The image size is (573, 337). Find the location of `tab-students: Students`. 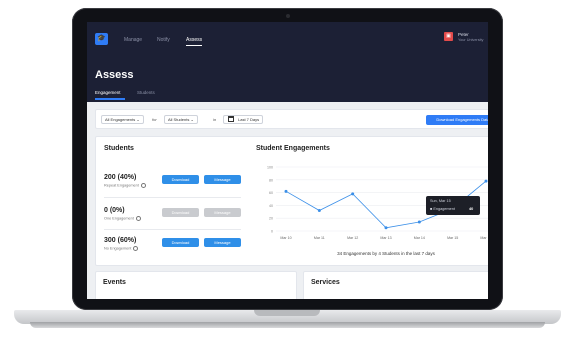

tab-students: Students is located at coordinates (146, 92).